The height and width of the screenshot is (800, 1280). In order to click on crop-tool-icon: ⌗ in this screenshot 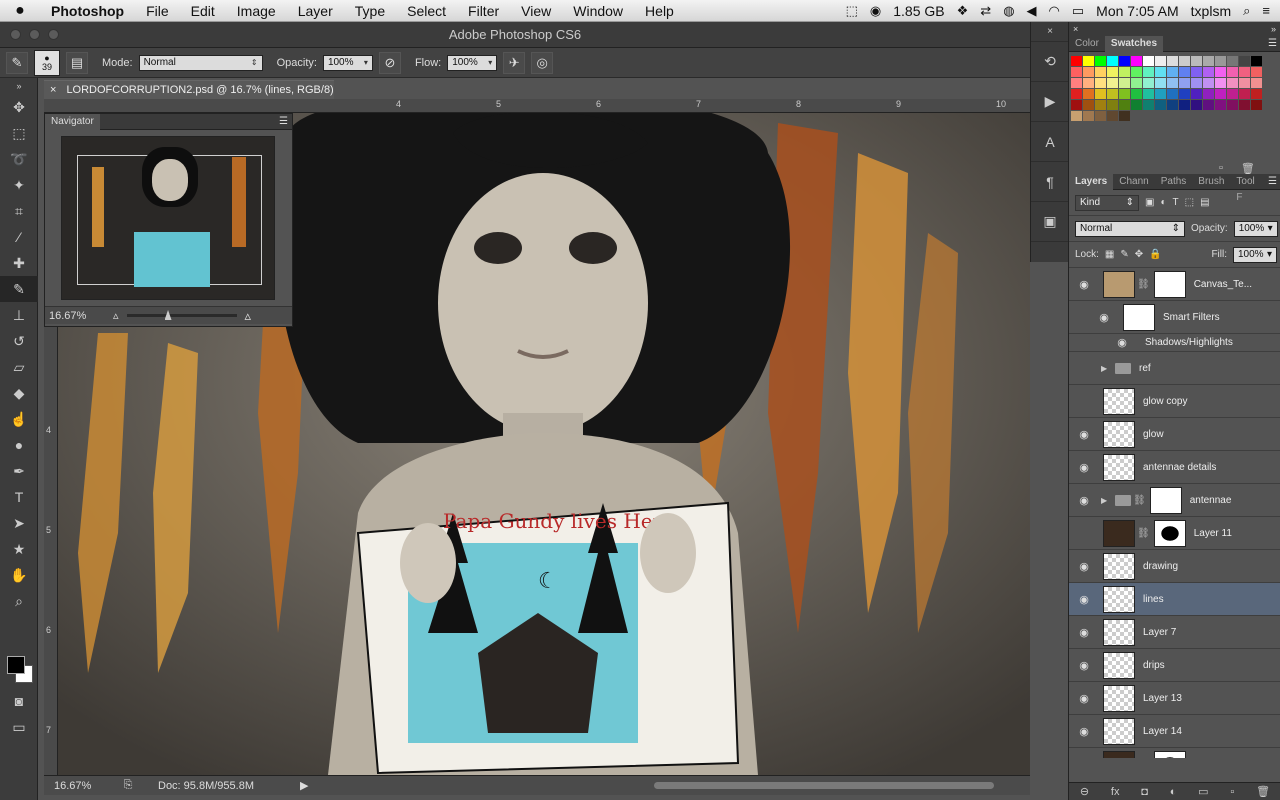, I will do `click(19, 211)`.